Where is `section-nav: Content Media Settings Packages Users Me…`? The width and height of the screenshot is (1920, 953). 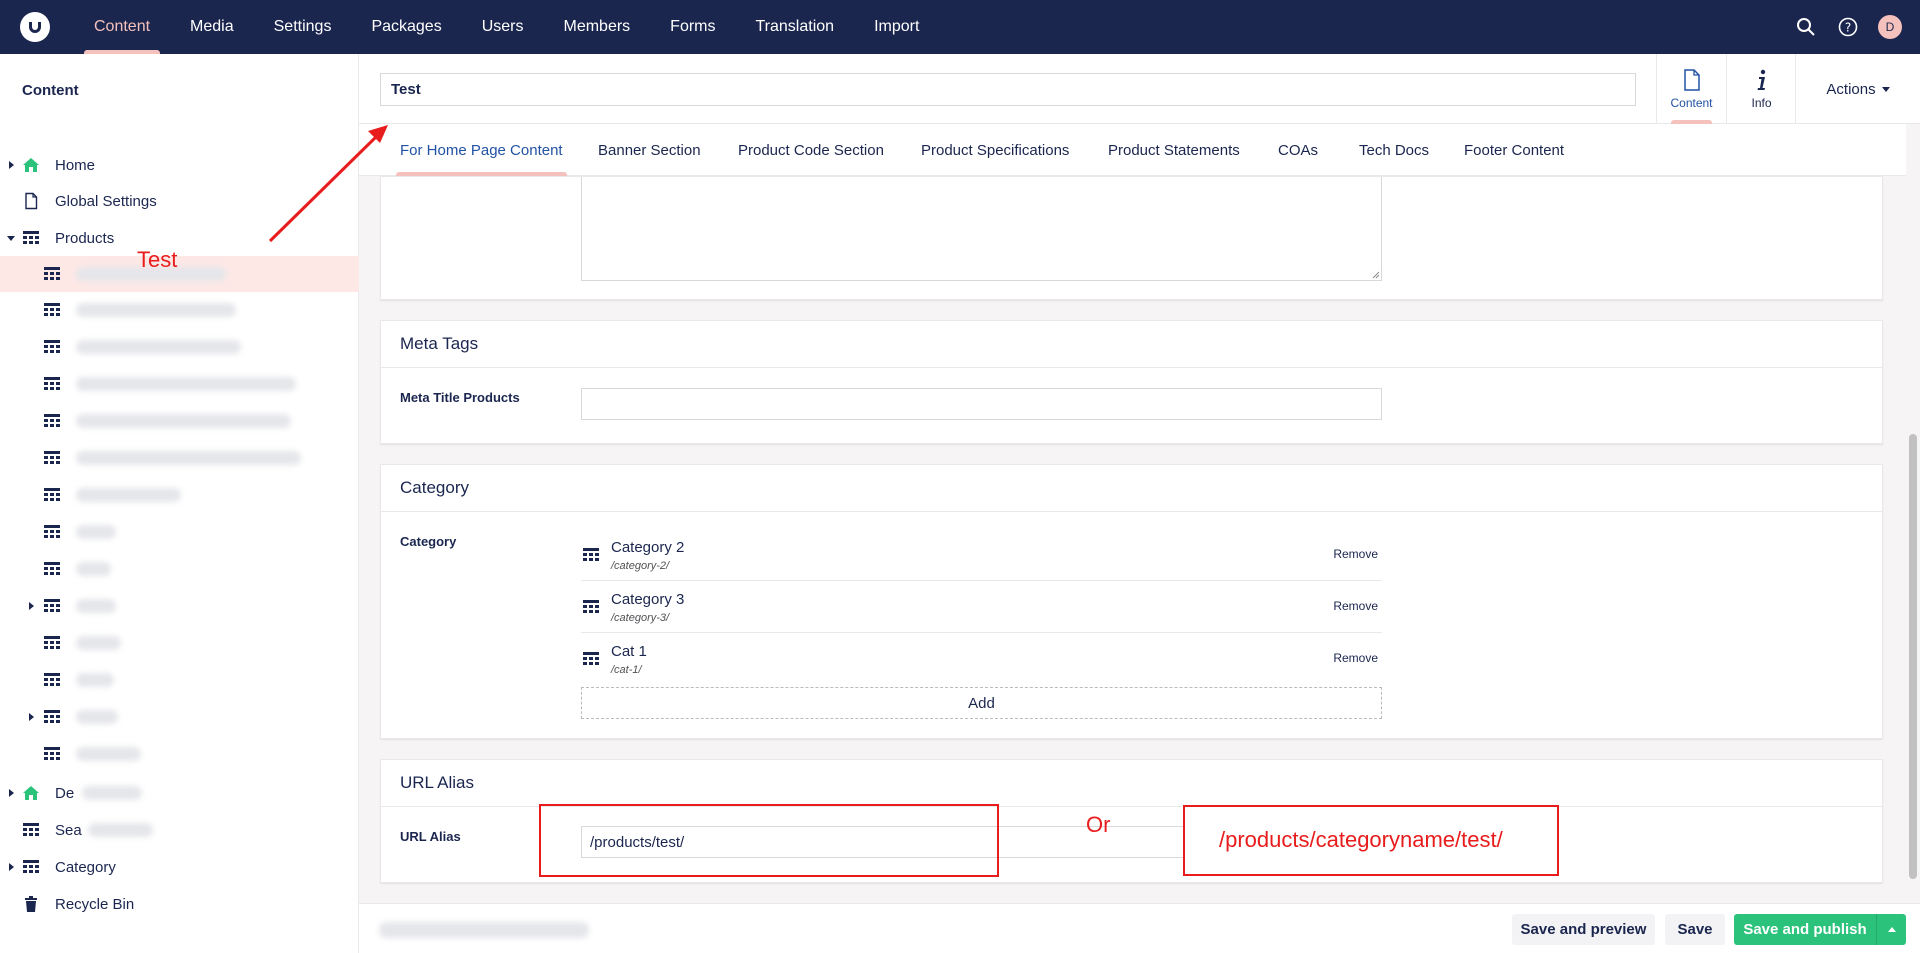 section-nav: Content Media Settings Packages Users Me… is located at coordinates (506, 27).